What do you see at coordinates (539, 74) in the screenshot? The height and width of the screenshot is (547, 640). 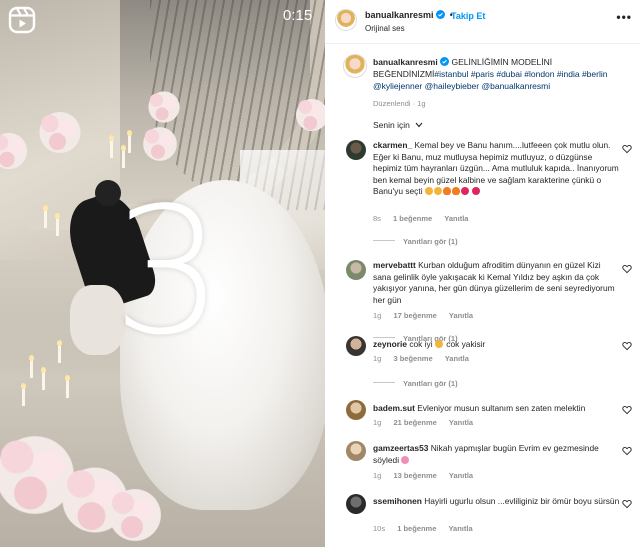 I see `hashtag: #london` at bounding box center [539, 74].